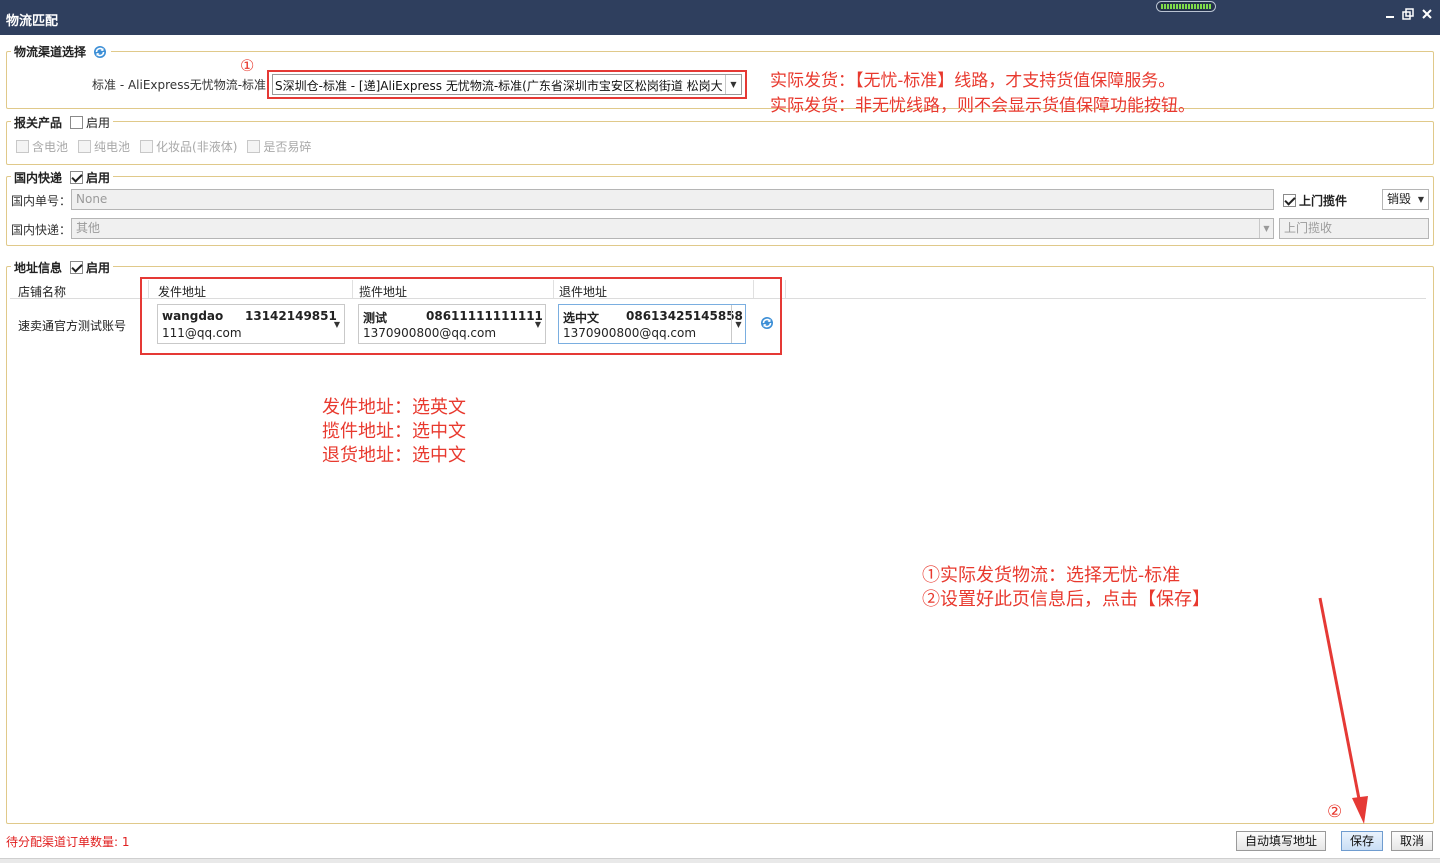 The image size is (1440, 863). What do you see at coordinates (1362, 841) in the screenshot?
I see `save-button: 保存` at bounding box center [1362, 841].